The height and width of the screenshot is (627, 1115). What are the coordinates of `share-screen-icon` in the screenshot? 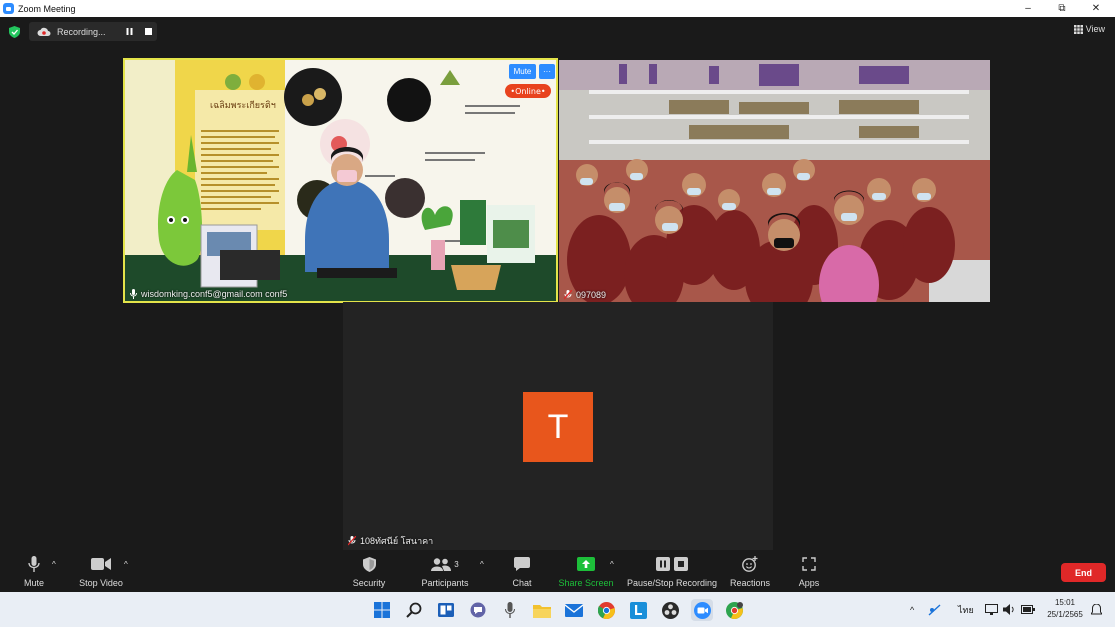 It's located at (586, 564).